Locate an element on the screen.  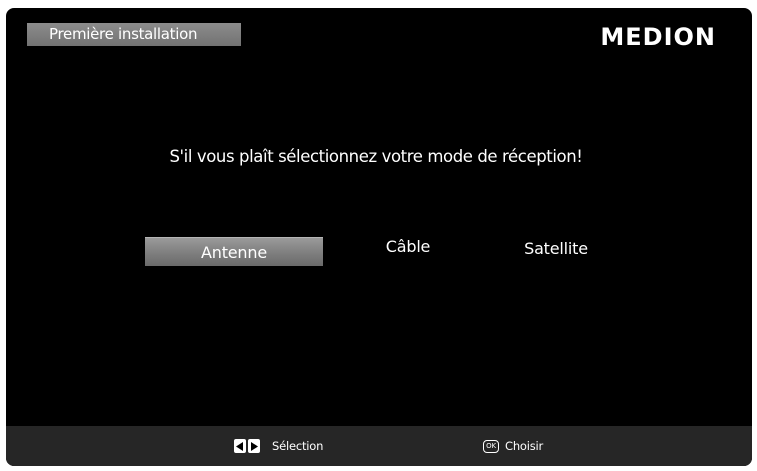
brand-logo: MEDION is located at coordinates (658, 37).